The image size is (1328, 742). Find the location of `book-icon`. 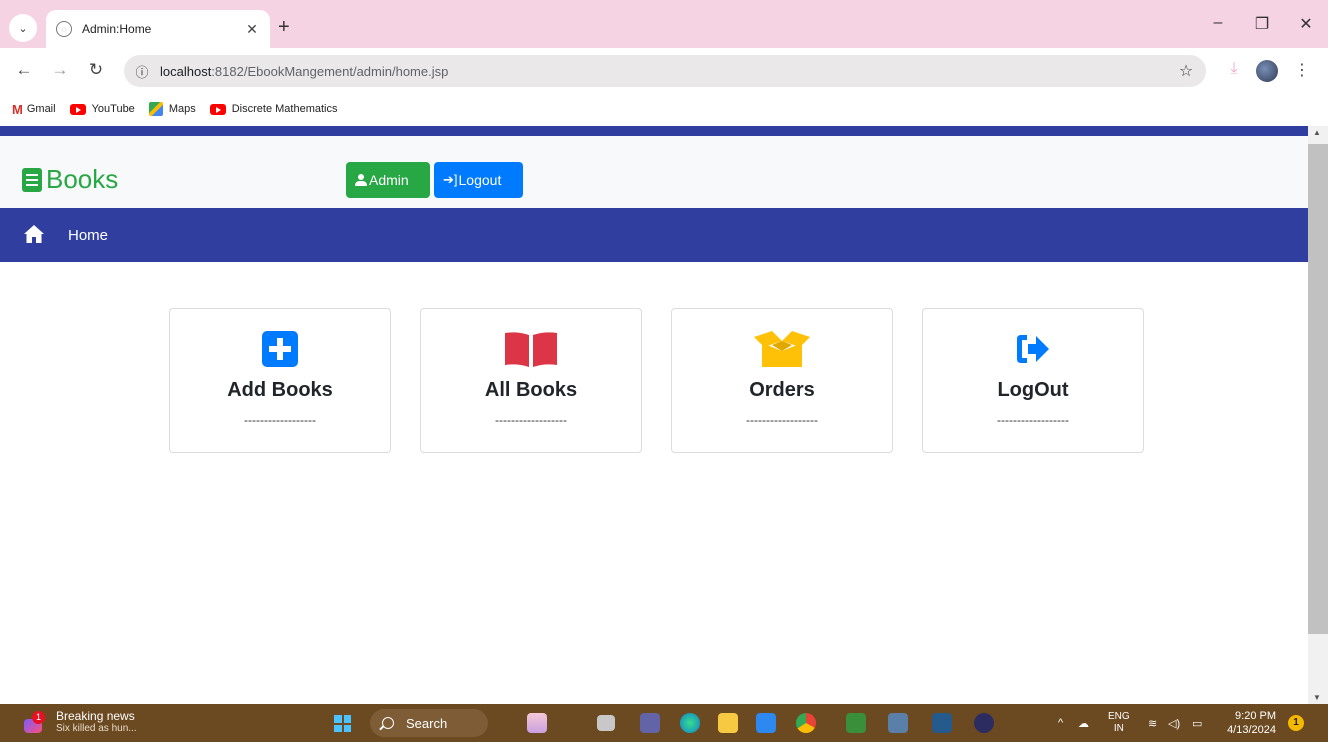

book-icon is located at coordinates (32, 179).